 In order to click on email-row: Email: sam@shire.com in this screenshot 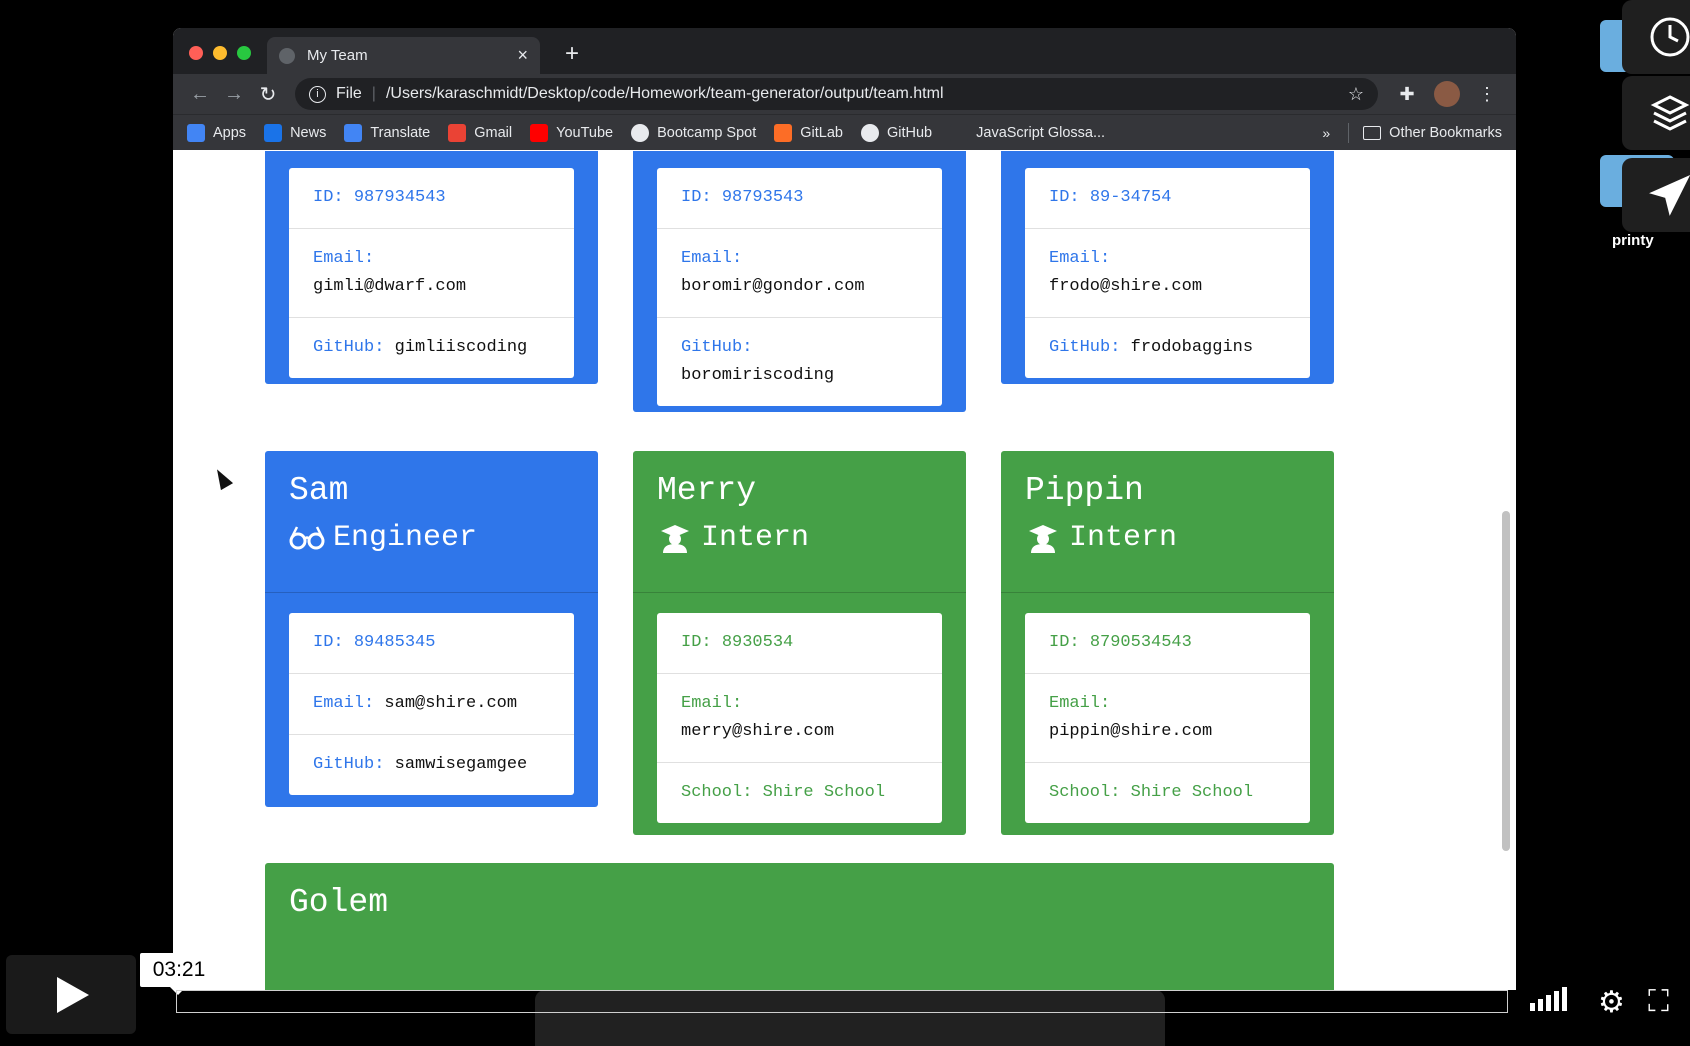, I will do `click(431, 704)`.